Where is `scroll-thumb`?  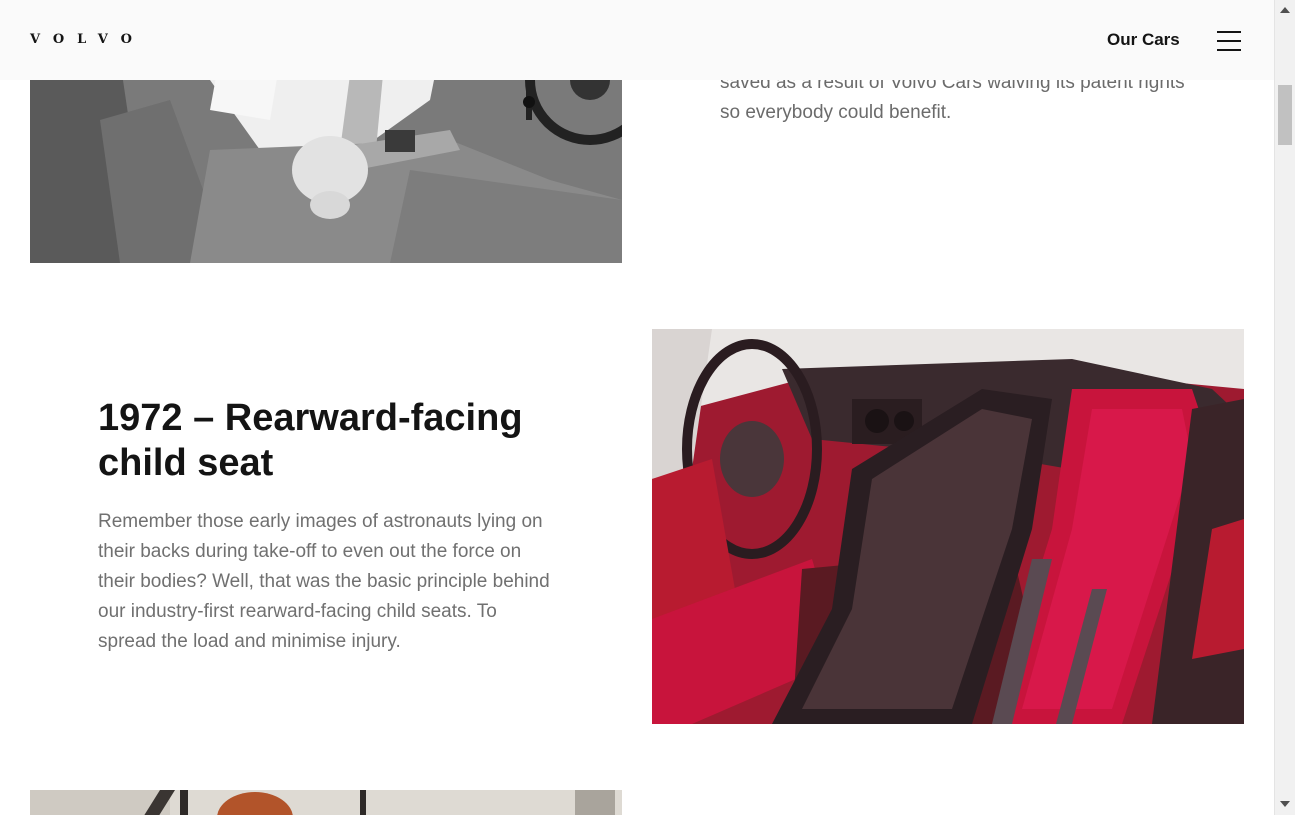 scroll-thumb is located at coordinates (1285, 115).